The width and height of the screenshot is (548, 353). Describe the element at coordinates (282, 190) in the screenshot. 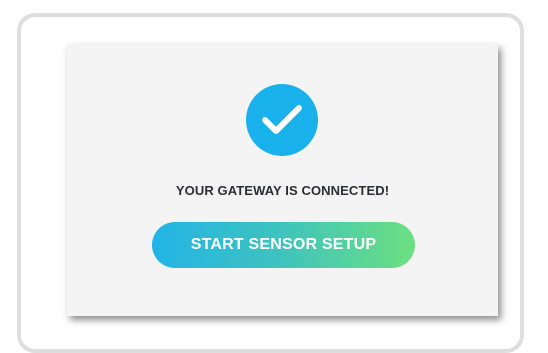

I see `connection-status-title: YOUR GATEWAY IS CONNECTED!` at that location.